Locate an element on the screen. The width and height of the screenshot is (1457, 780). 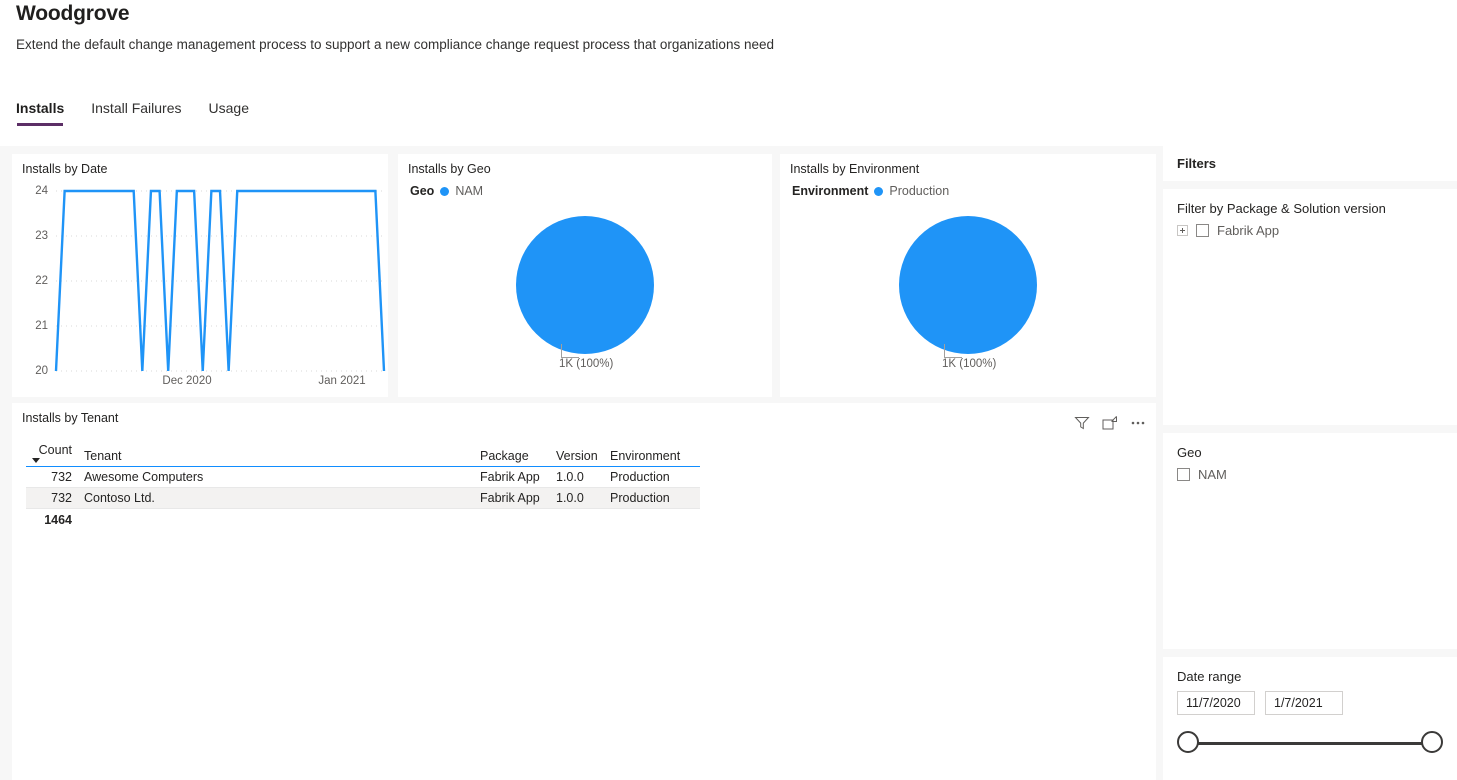
filter-item-fabrik-app: Fabrik App is located at coordinates (1310, 230).